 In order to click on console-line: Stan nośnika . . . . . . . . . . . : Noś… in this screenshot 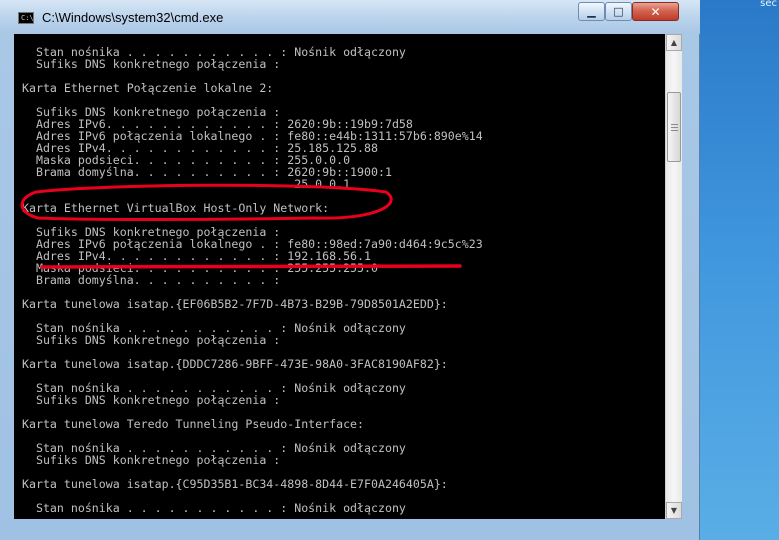, I will do `click(214, 508)`.